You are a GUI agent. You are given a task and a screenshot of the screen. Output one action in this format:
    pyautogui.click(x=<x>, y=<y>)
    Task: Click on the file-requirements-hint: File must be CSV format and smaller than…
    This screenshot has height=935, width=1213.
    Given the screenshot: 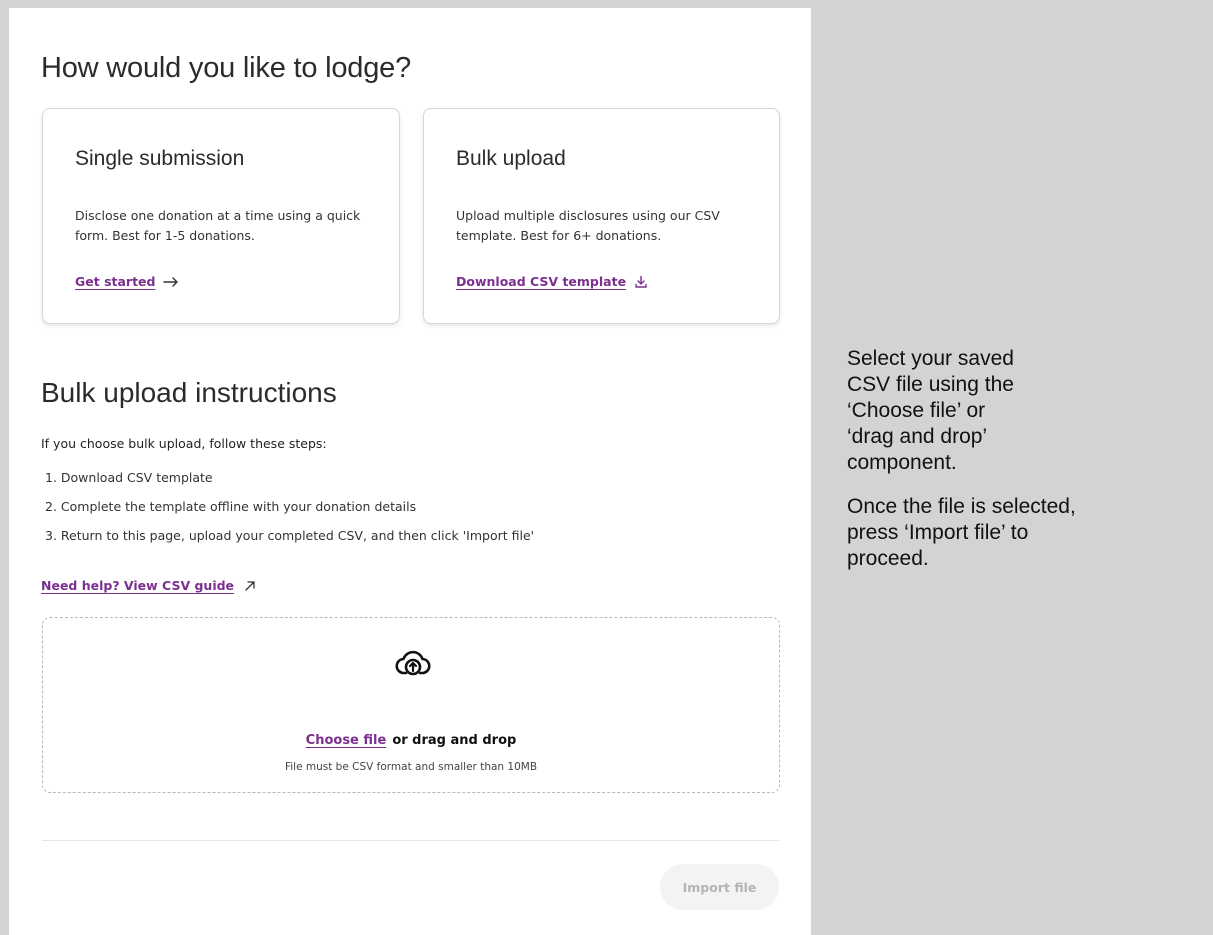 What is the action you would take?
    pyautogui.click(x=411, y=767)
    